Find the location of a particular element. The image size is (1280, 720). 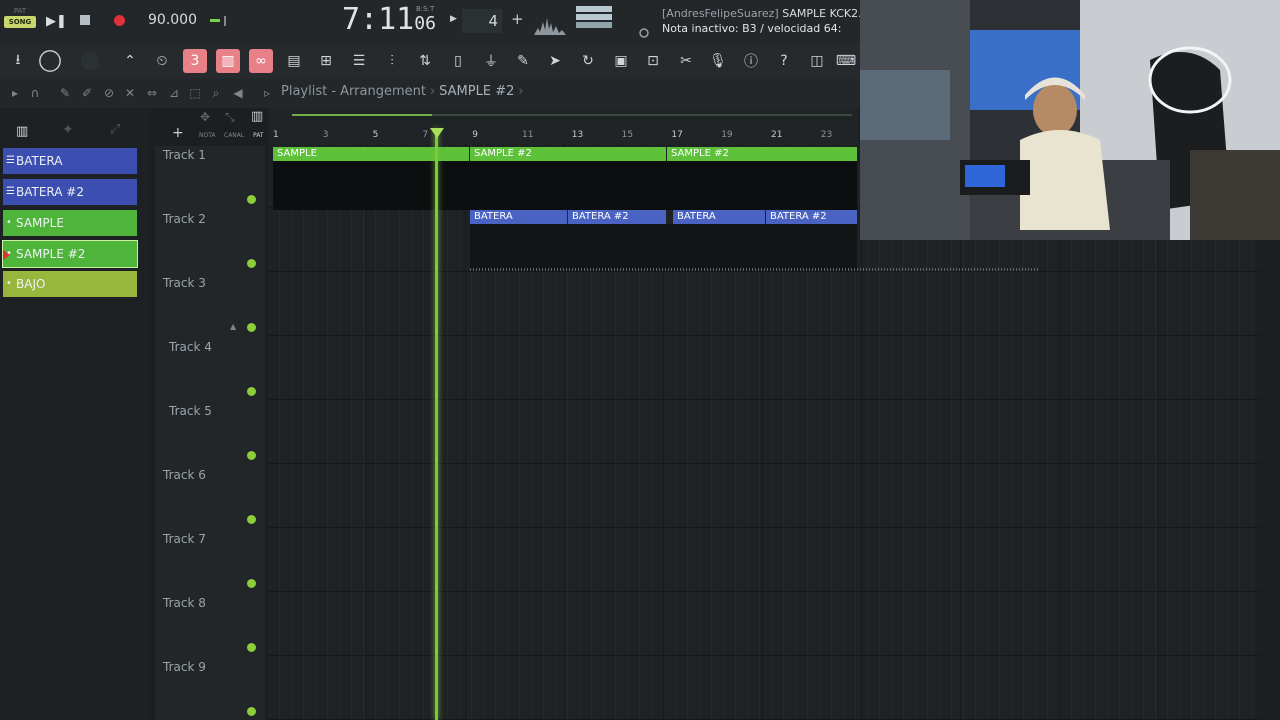

online-status-icon is located at coordinates (644, 32).